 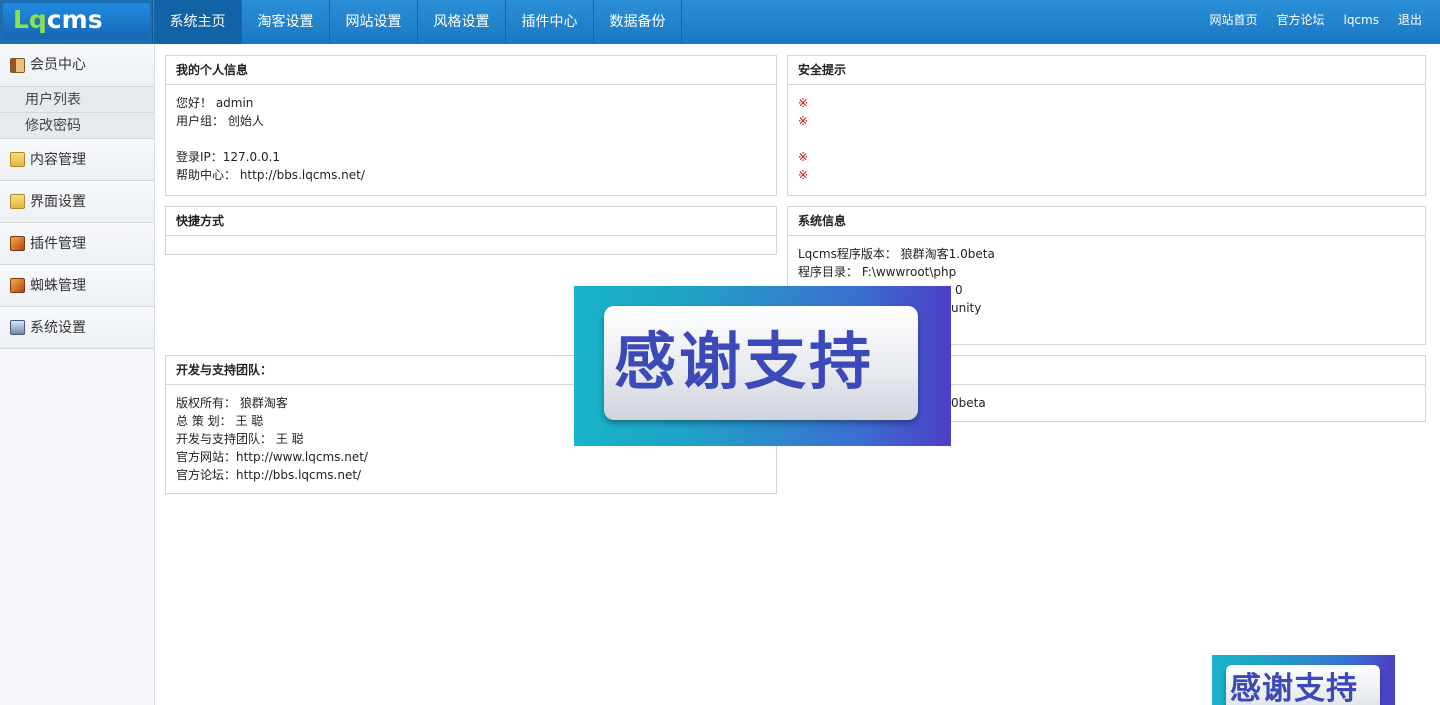 I want to click on link-site-home: 网站首页, so click(x=1233, y=20).